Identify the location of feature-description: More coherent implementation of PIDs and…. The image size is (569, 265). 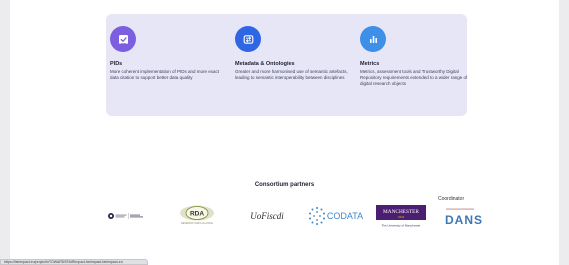
(165, 74).